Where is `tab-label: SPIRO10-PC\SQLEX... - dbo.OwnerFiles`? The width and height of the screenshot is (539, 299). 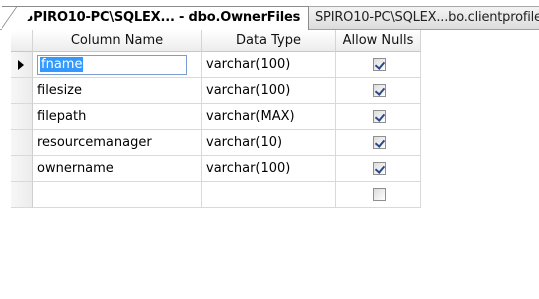
tab-label: SPIRO10-PC\SQLEX... - dbo.OwnerFiles is located at coordinates (162, 17).